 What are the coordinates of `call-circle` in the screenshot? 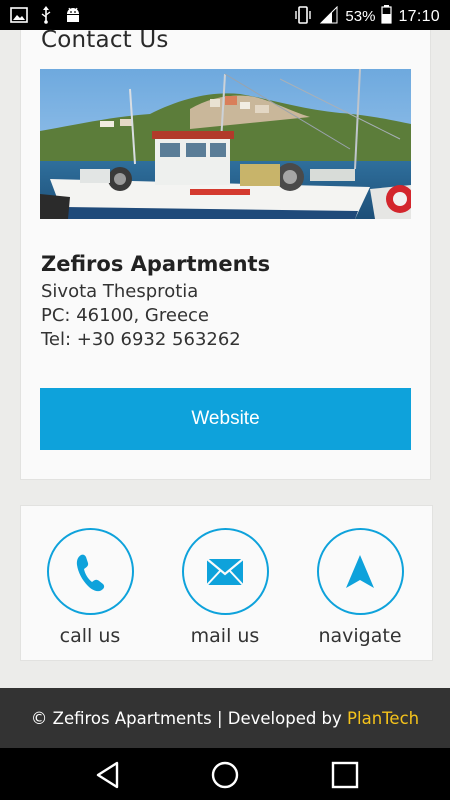 It's located at (90, 571).